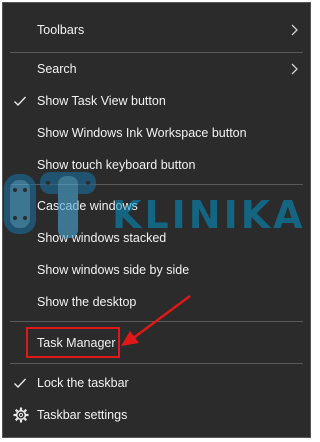  I want to click on menu-item-label: Show windows side by side, so click(113, 270).